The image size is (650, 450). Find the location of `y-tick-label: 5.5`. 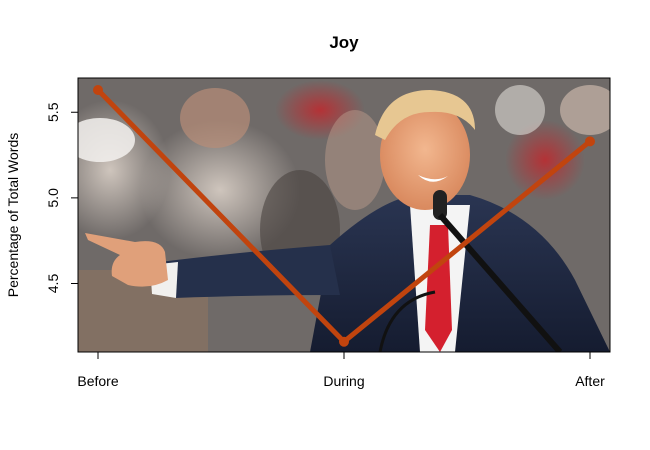

y-tick-label: 5.5 is located at coordinates (53, 112).